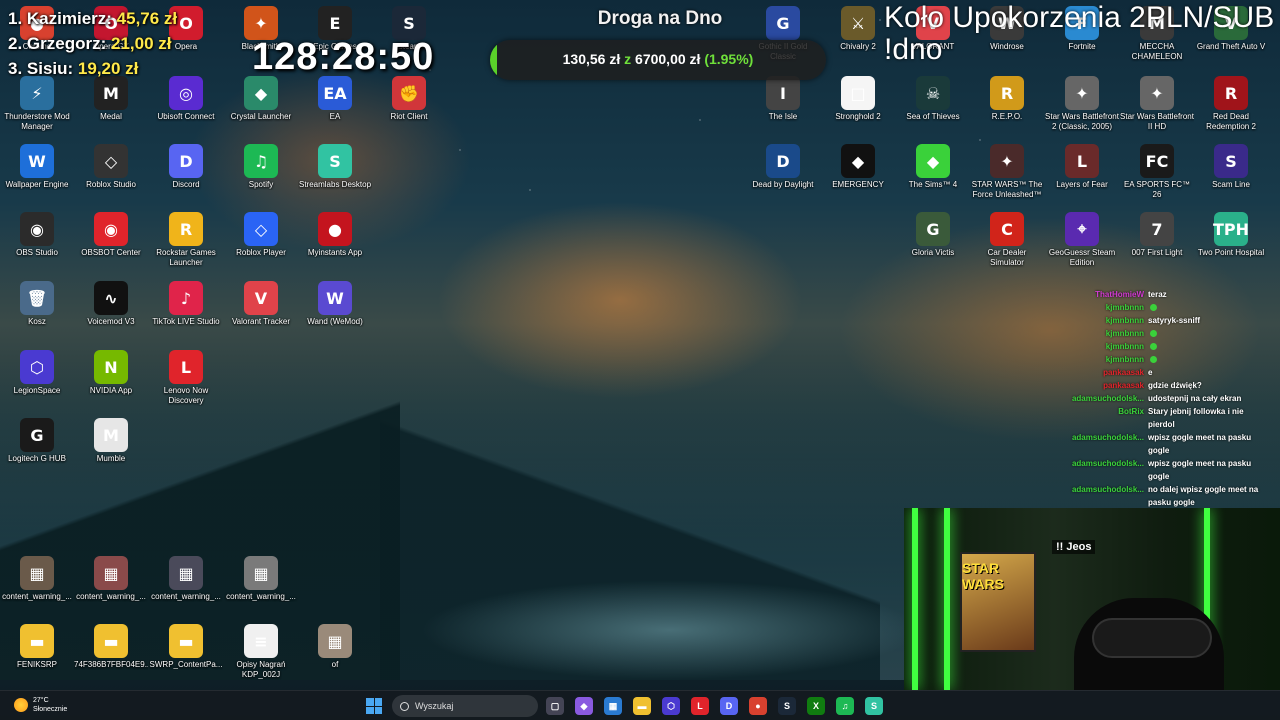  I want to click on desktop-icon-007-first-light: 7 007 First Light, so click(1157, 235).